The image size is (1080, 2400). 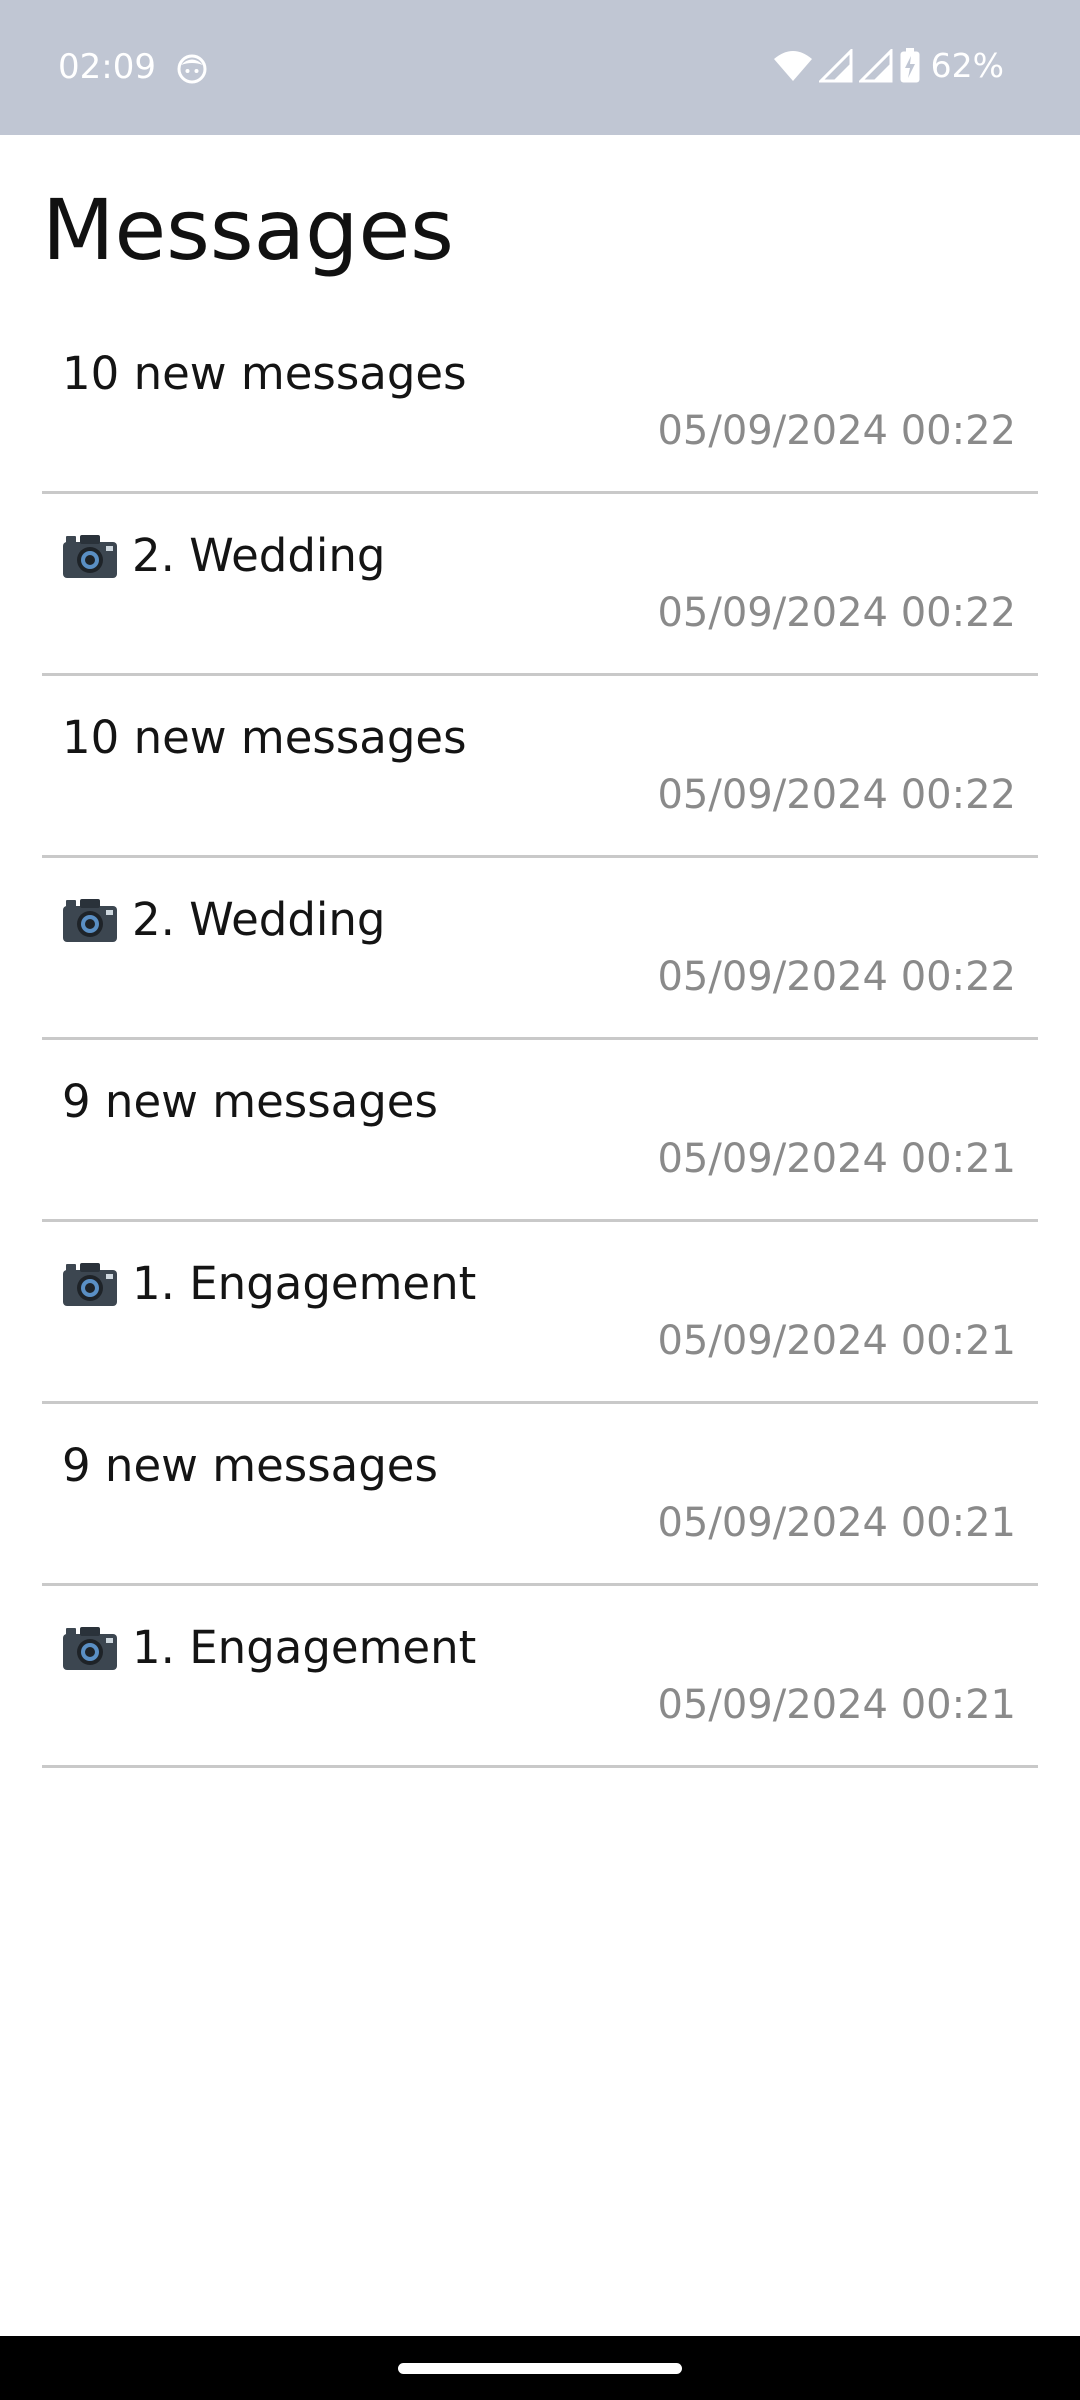 I want to click on battery-charging-icon, so click(x=910, y=66).